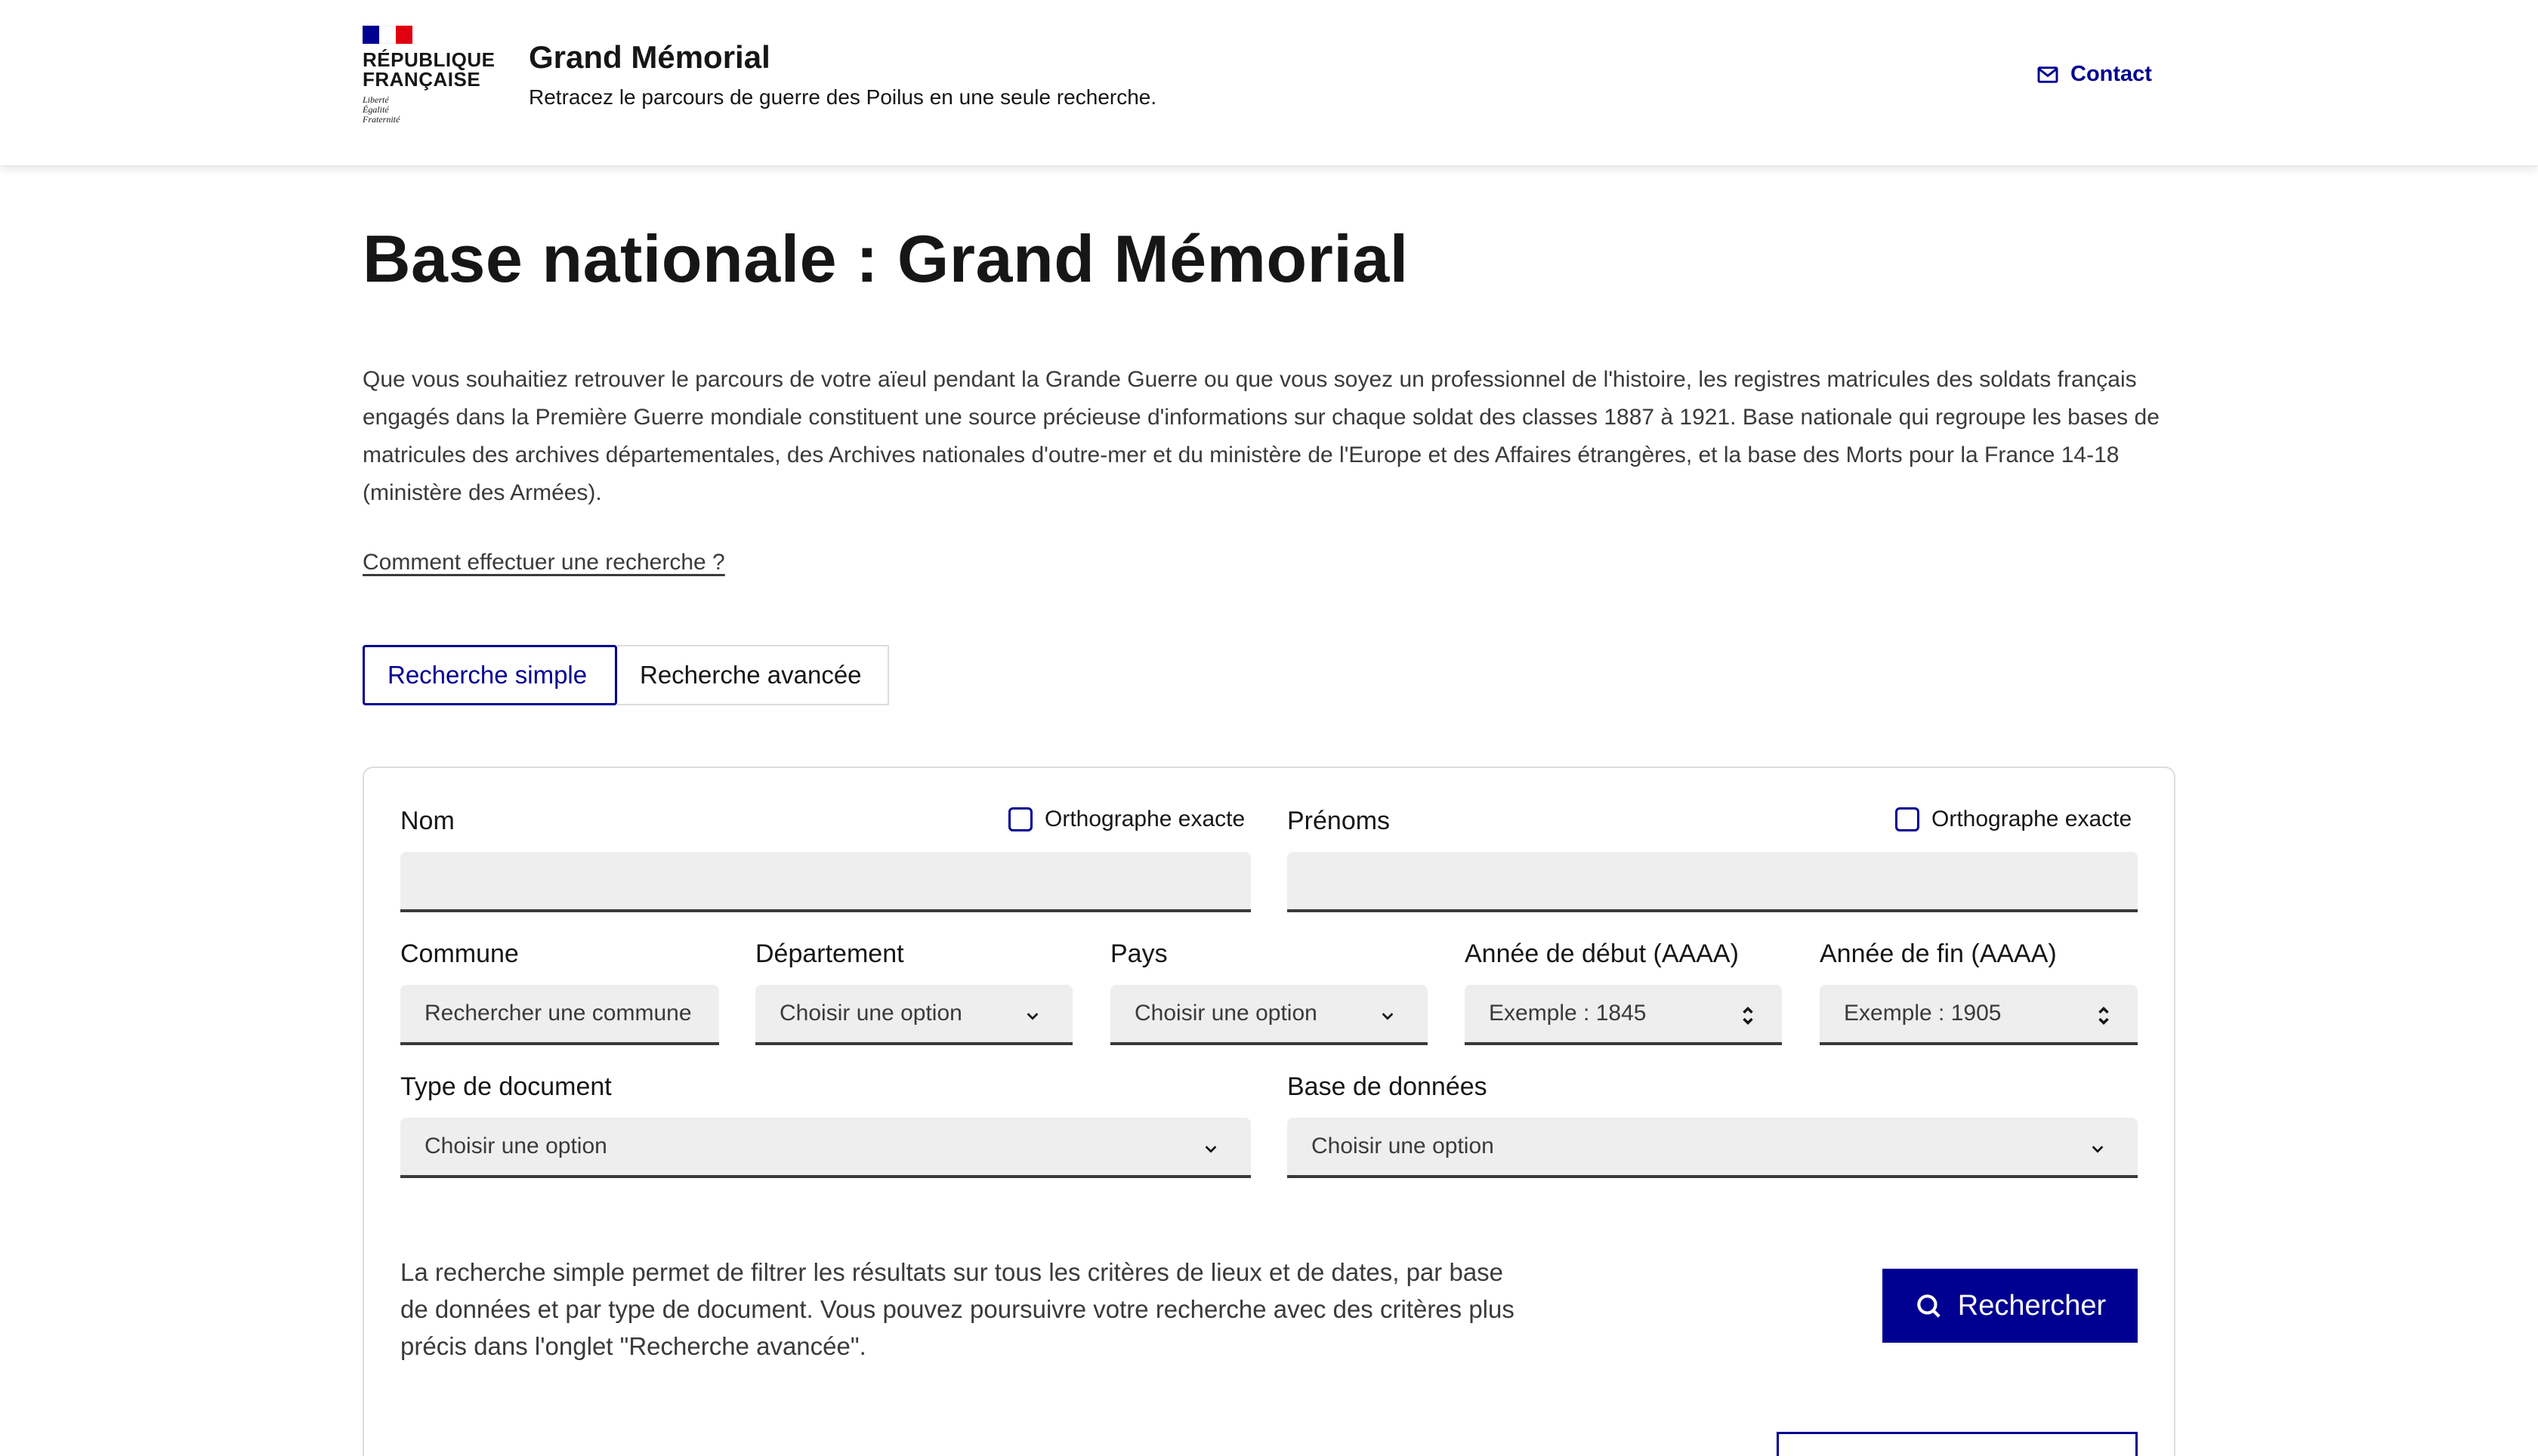  What do you see at coordinates (649, 57) in the screenshot?
I see `site-title: Grand Mémorial` at bounding box center [649, 57].